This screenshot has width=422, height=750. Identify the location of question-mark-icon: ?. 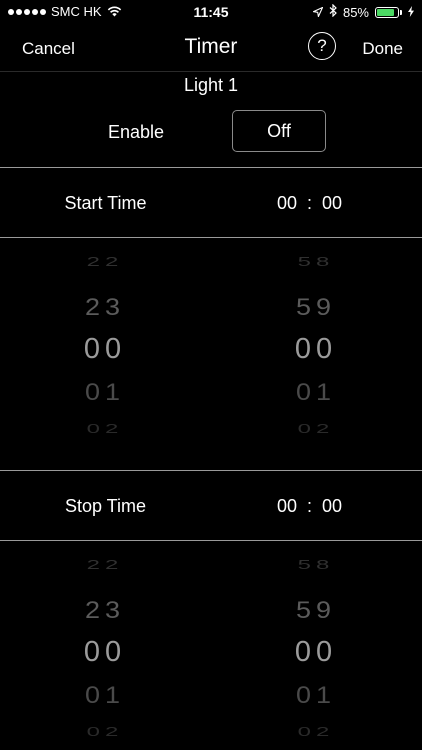
(322, 45).